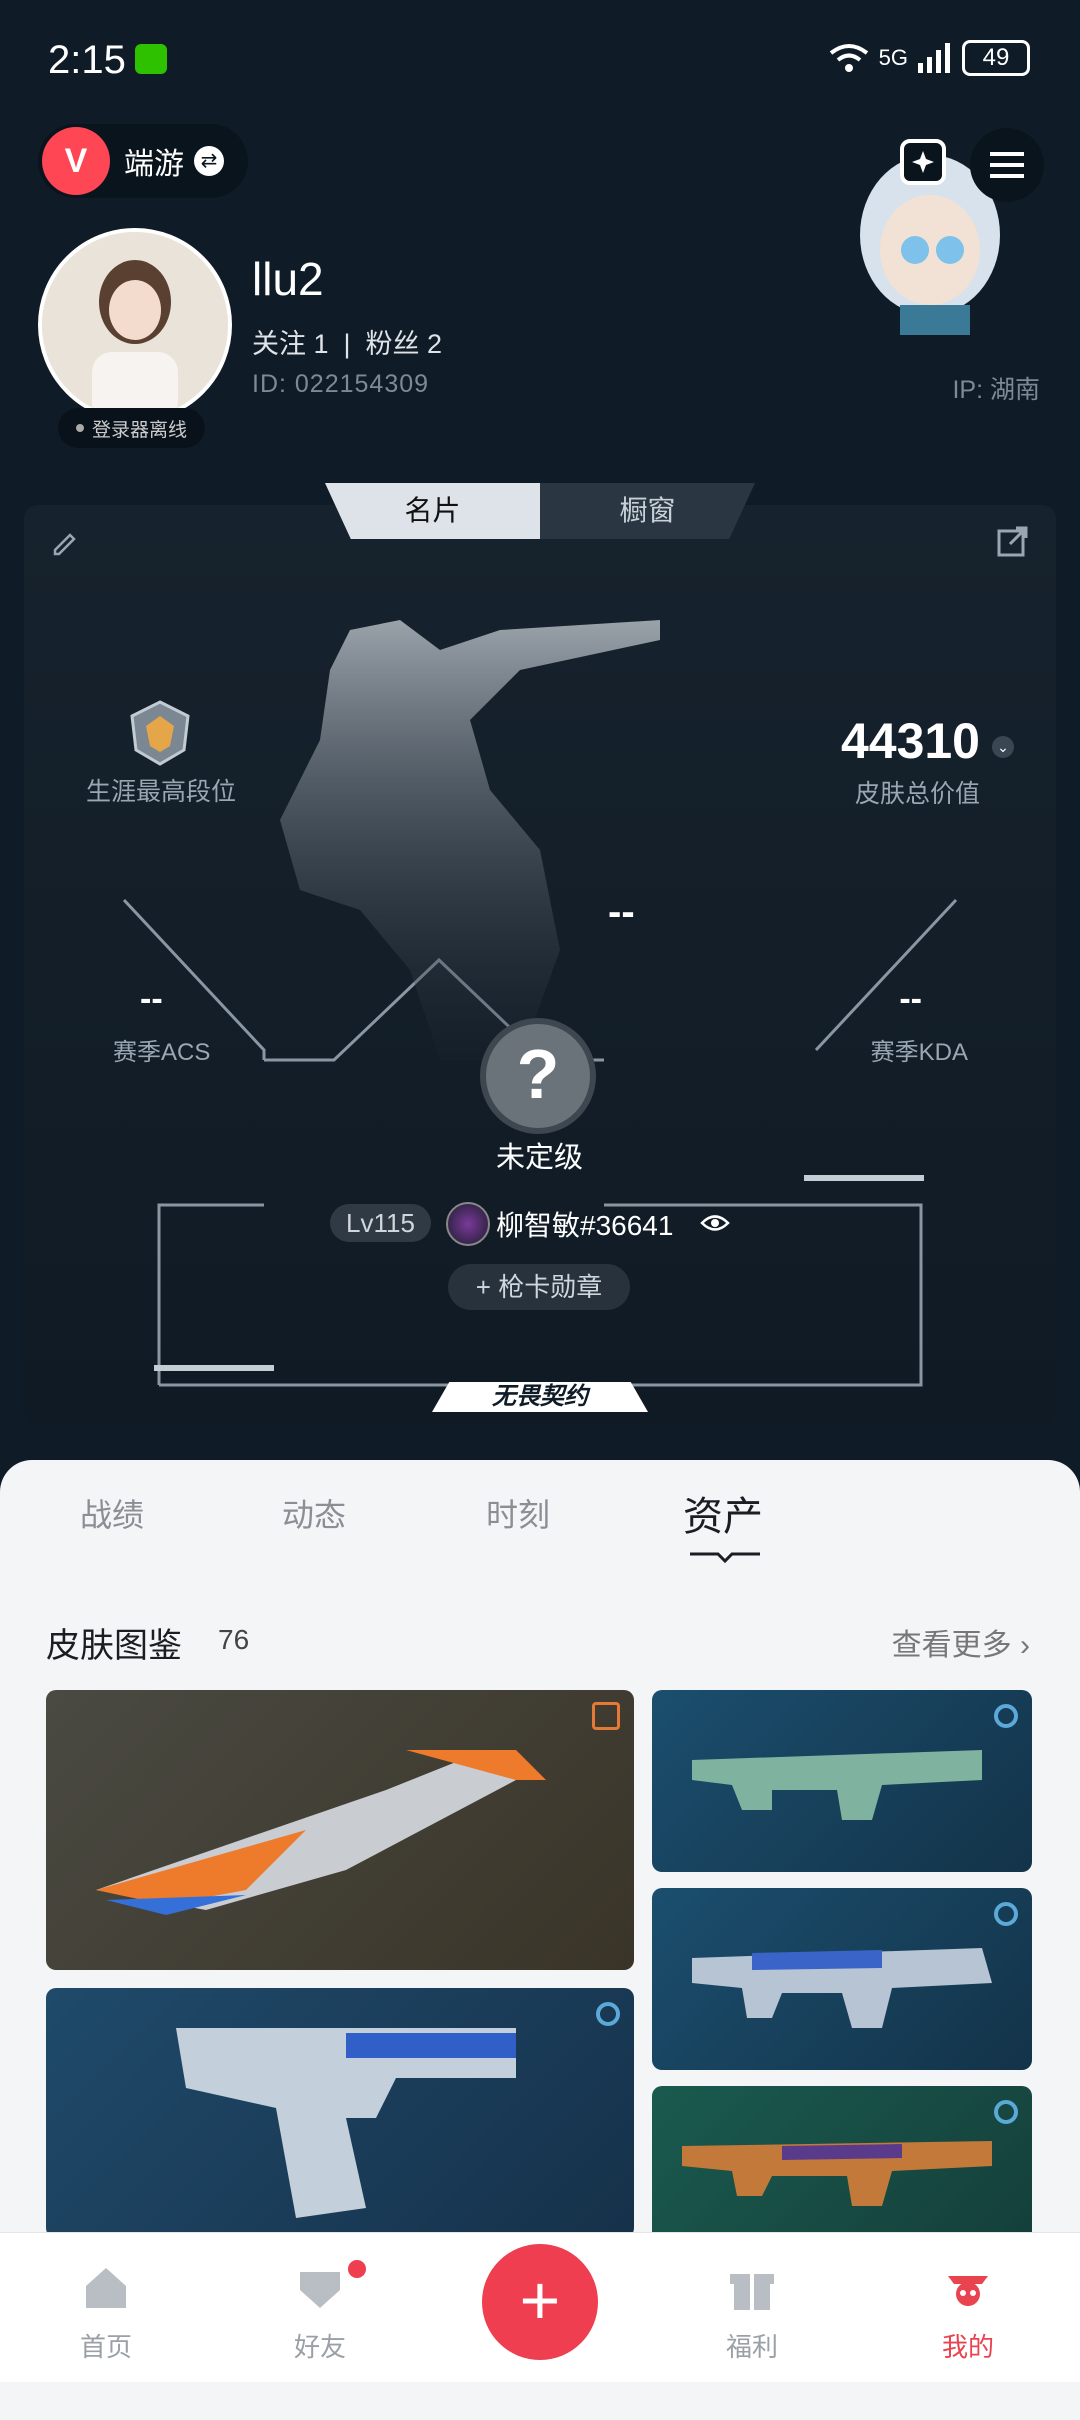  I want to click on chevron-right-icon: ›, so click(1025, 1645).